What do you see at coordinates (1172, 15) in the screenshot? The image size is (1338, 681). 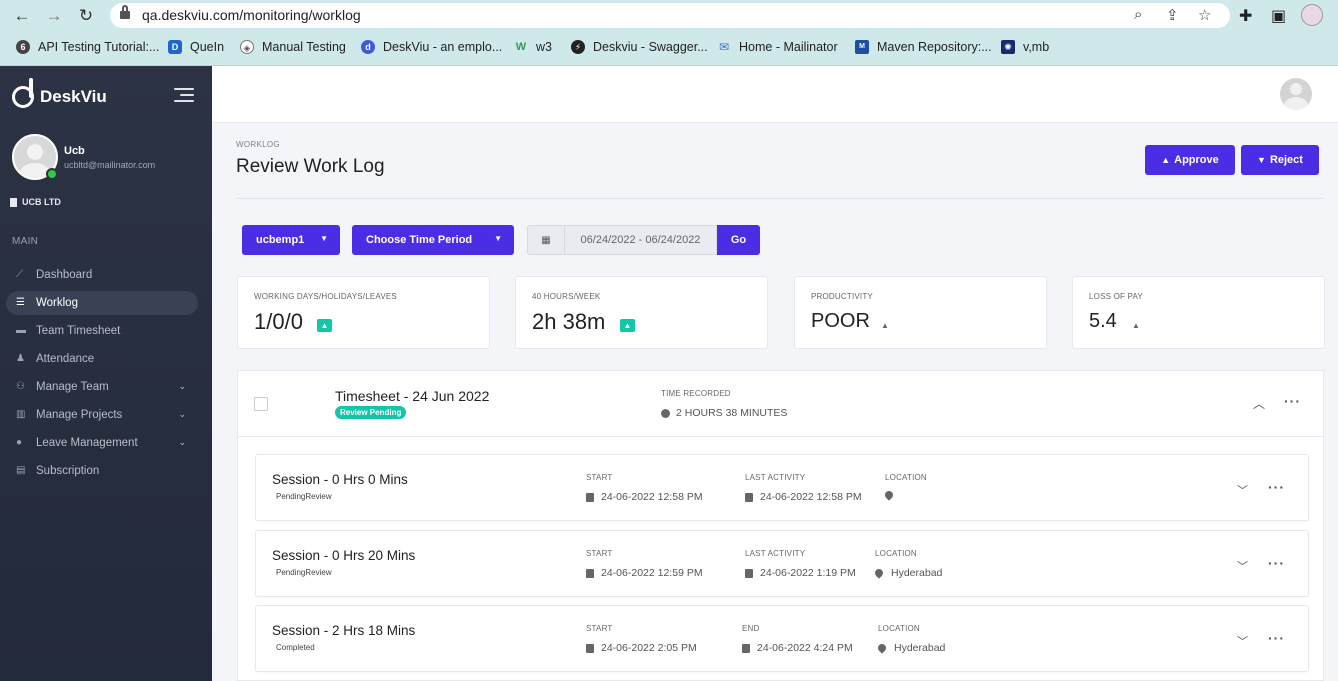 I see `share-icon: ⇪` at bounding box center [1172, 15].